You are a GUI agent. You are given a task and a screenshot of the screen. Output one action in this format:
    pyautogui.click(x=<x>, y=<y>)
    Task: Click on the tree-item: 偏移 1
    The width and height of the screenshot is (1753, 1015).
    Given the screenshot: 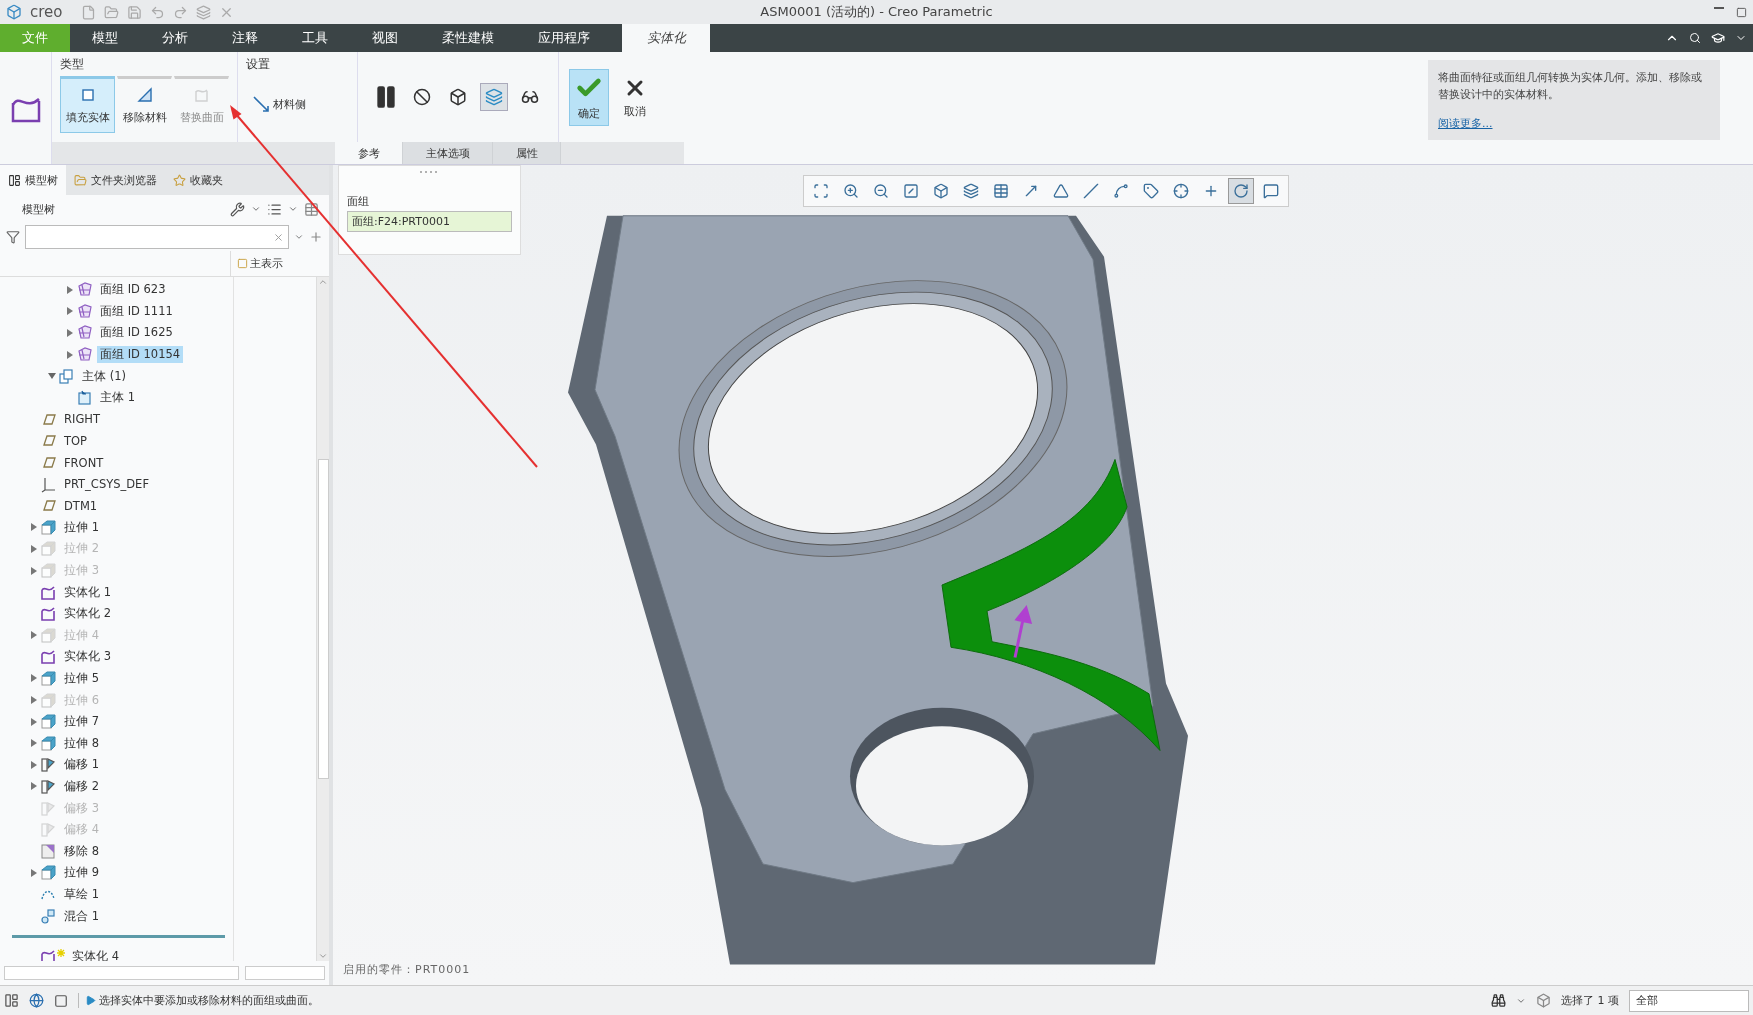 What is the action you would take?
    pyautogui.click(x=81, y=765)
    